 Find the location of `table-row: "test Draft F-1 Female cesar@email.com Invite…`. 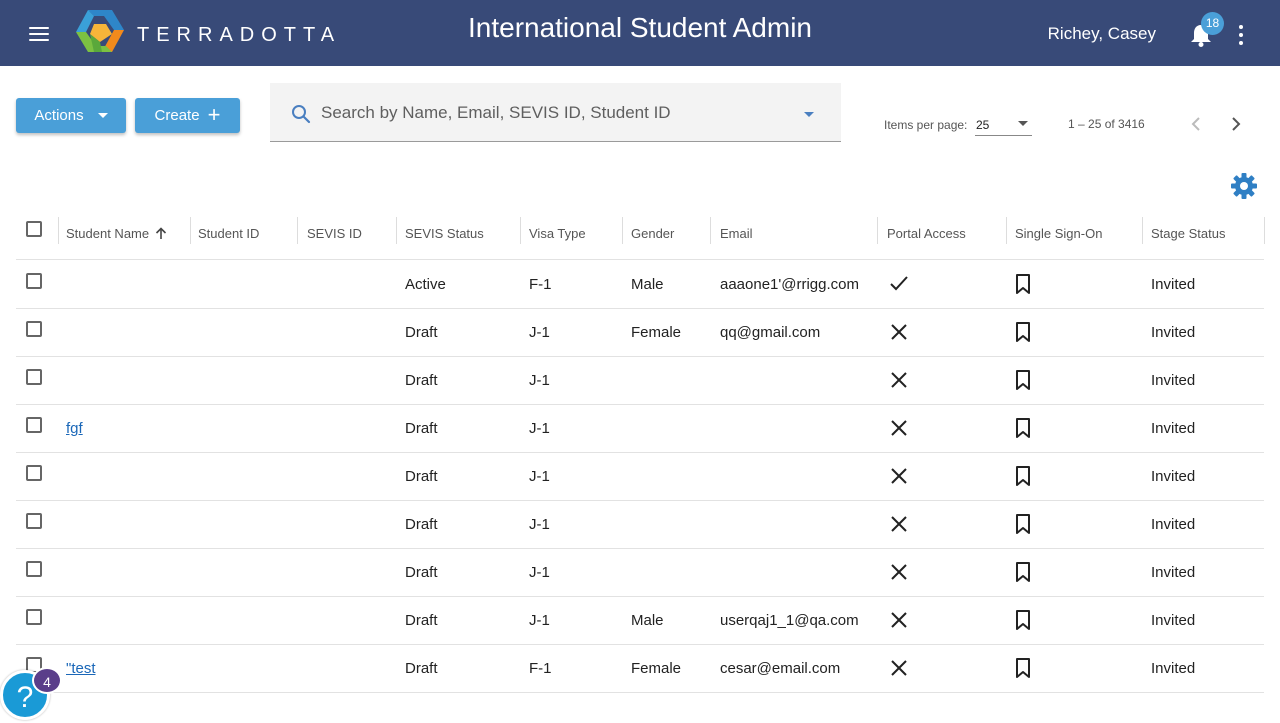

table-row: "test Draft F-1 Female cesar@email.com Invite… is located at coordinates (640, 669).